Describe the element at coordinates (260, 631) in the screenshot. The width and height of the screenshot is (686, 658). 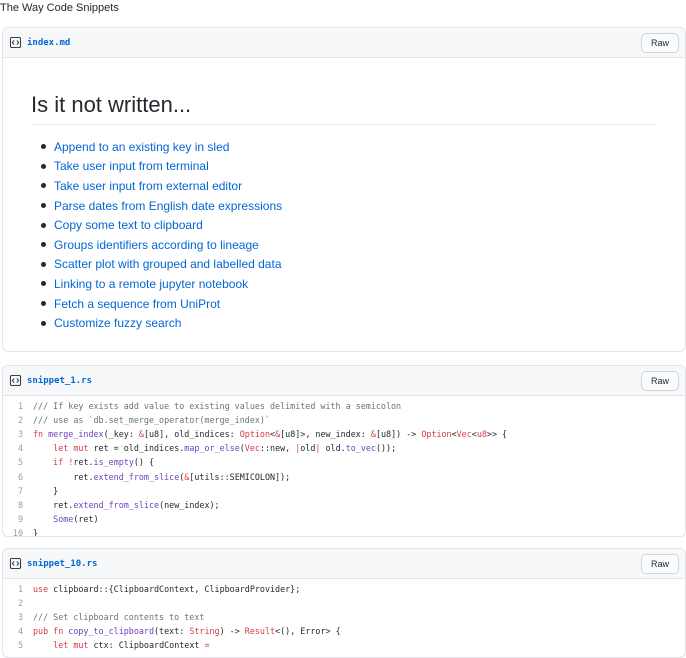
I see `code-token: Result` at that location.